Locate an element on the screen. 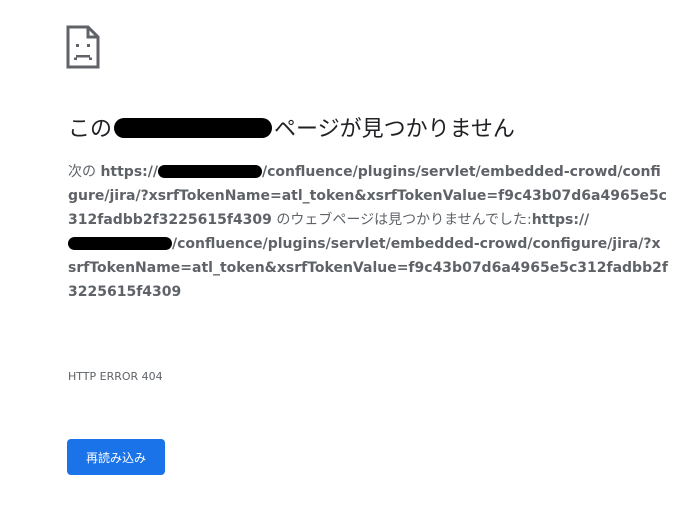 The height and width of the screenshot is (515, 690). title-prefix: この is located at coordinates (90, 129).